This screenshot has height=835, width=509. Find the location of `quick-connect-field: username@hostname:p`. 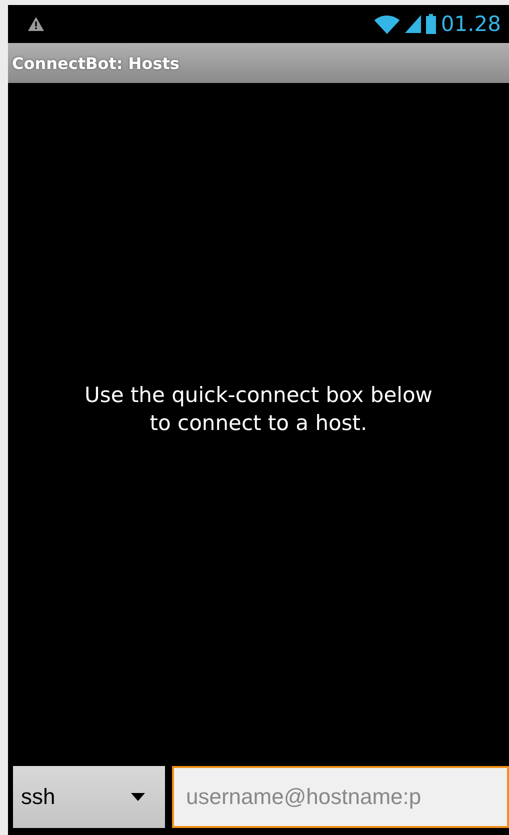

quick-connect-field: username@hostname:p is located at coordinates (340, 797).